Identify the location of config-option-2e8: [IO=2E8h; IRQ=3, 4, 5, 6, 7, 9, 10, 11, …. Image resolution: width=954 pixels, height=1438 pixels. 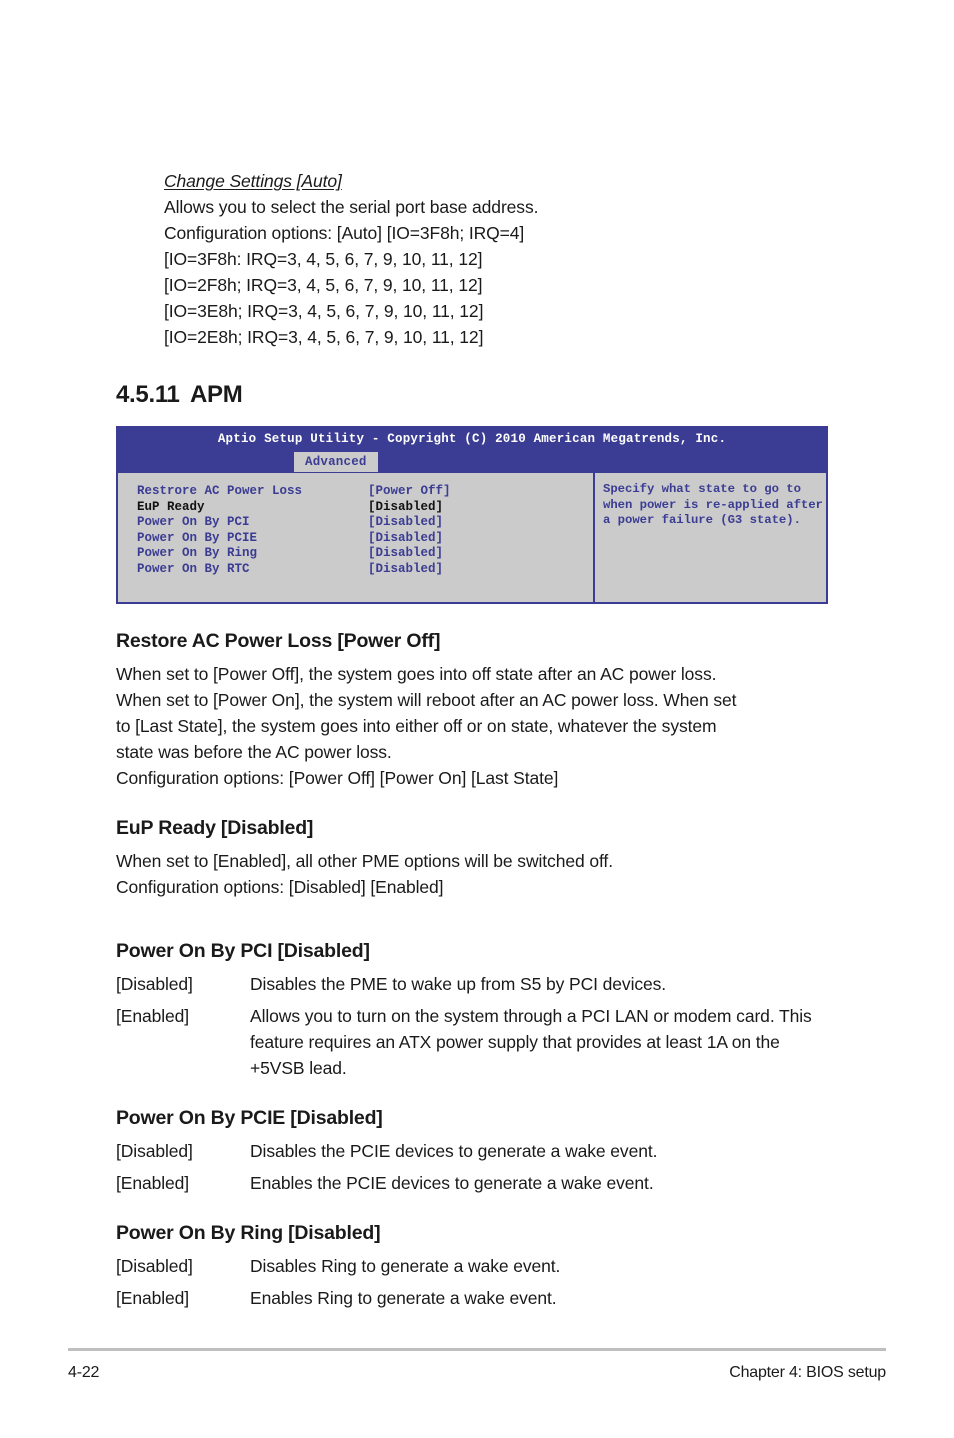
(324, 337).